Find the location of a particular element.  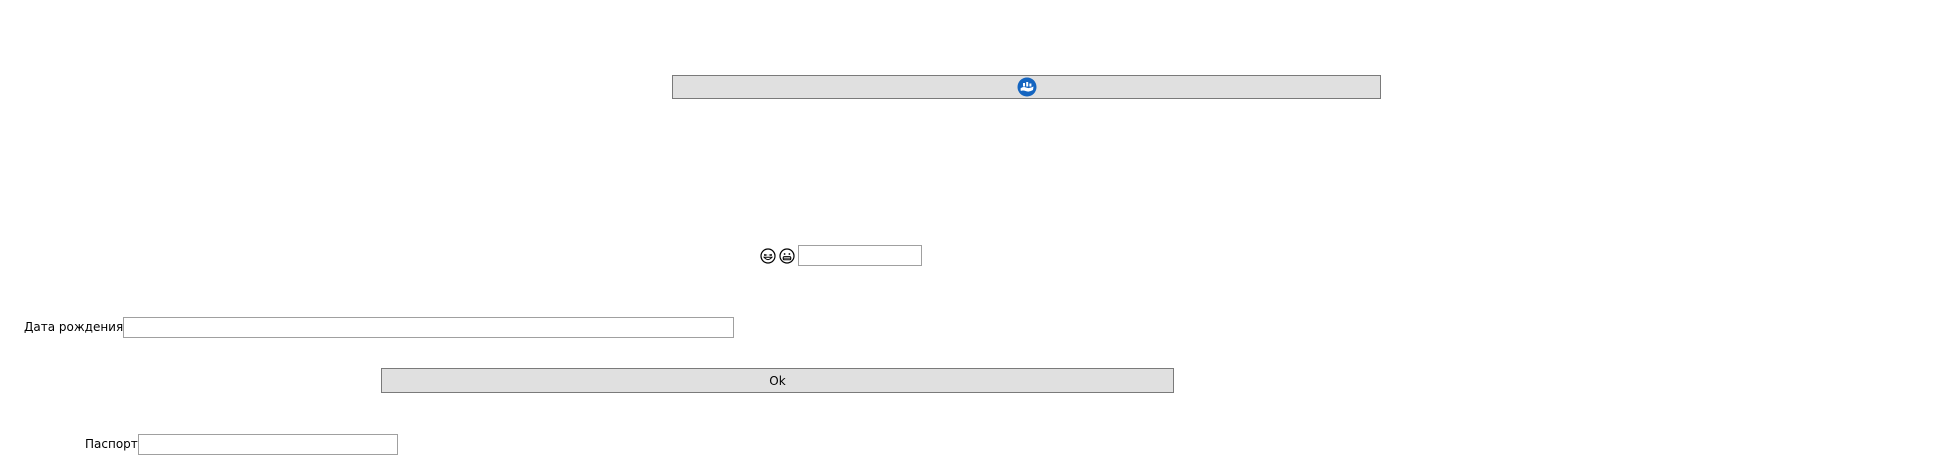

dob-row: Дата рождения is located at coordinates (379, 327).